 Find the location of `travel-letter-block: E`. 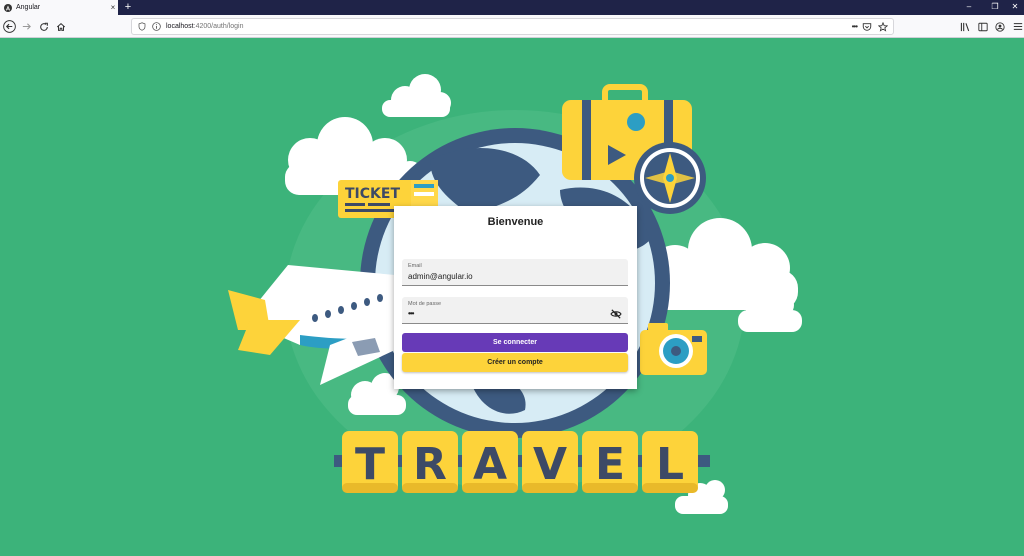

travel-letter-block: E is located at coordinates (610, 462).